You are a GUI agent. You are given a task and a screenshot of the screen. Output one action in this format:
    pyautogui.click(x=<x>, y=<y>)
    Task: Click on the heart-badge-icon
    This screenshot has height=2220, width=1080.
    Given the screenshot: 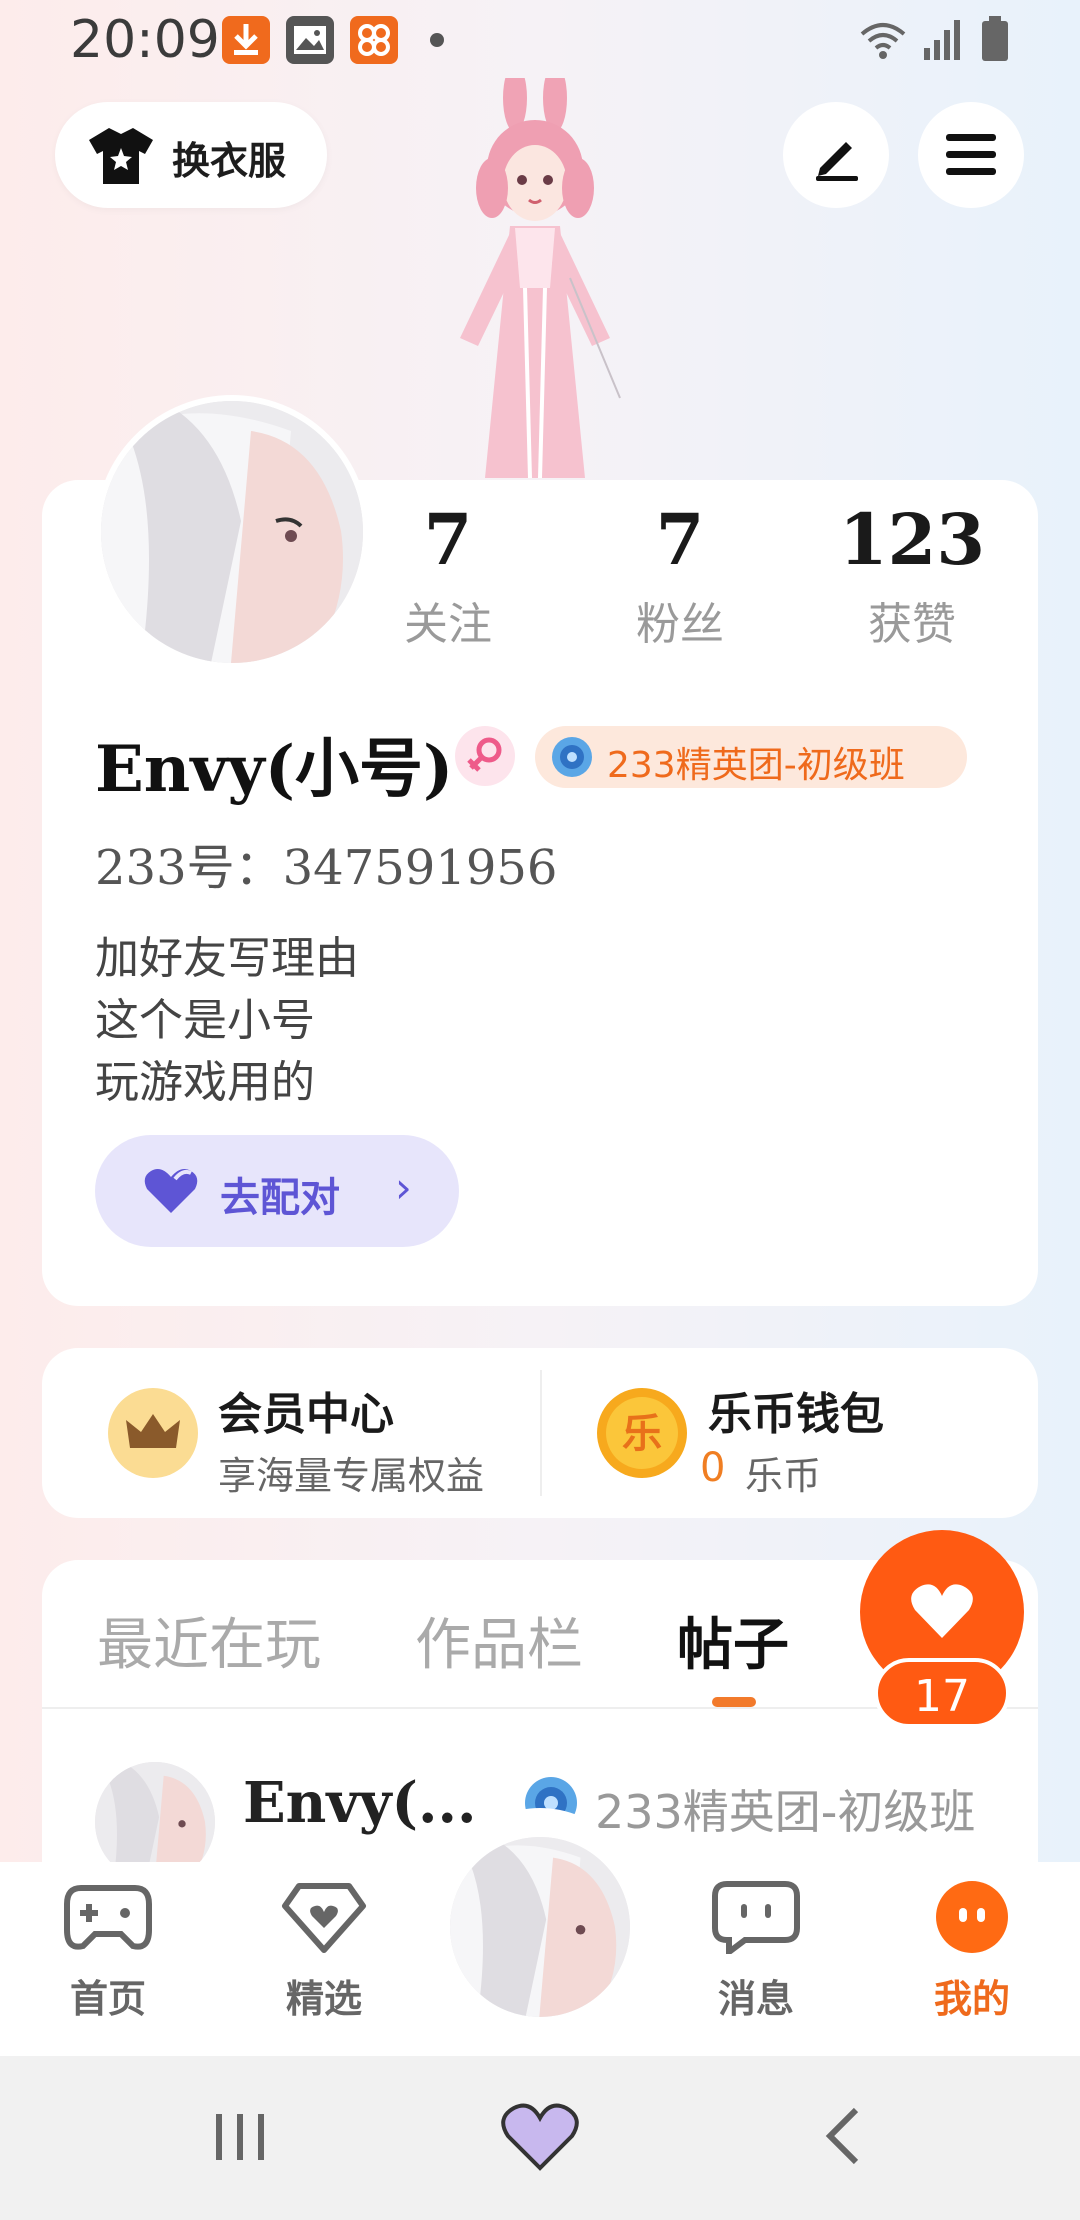 What is the action you would take?
    pyautogui.click(x=324, y=1918)
    